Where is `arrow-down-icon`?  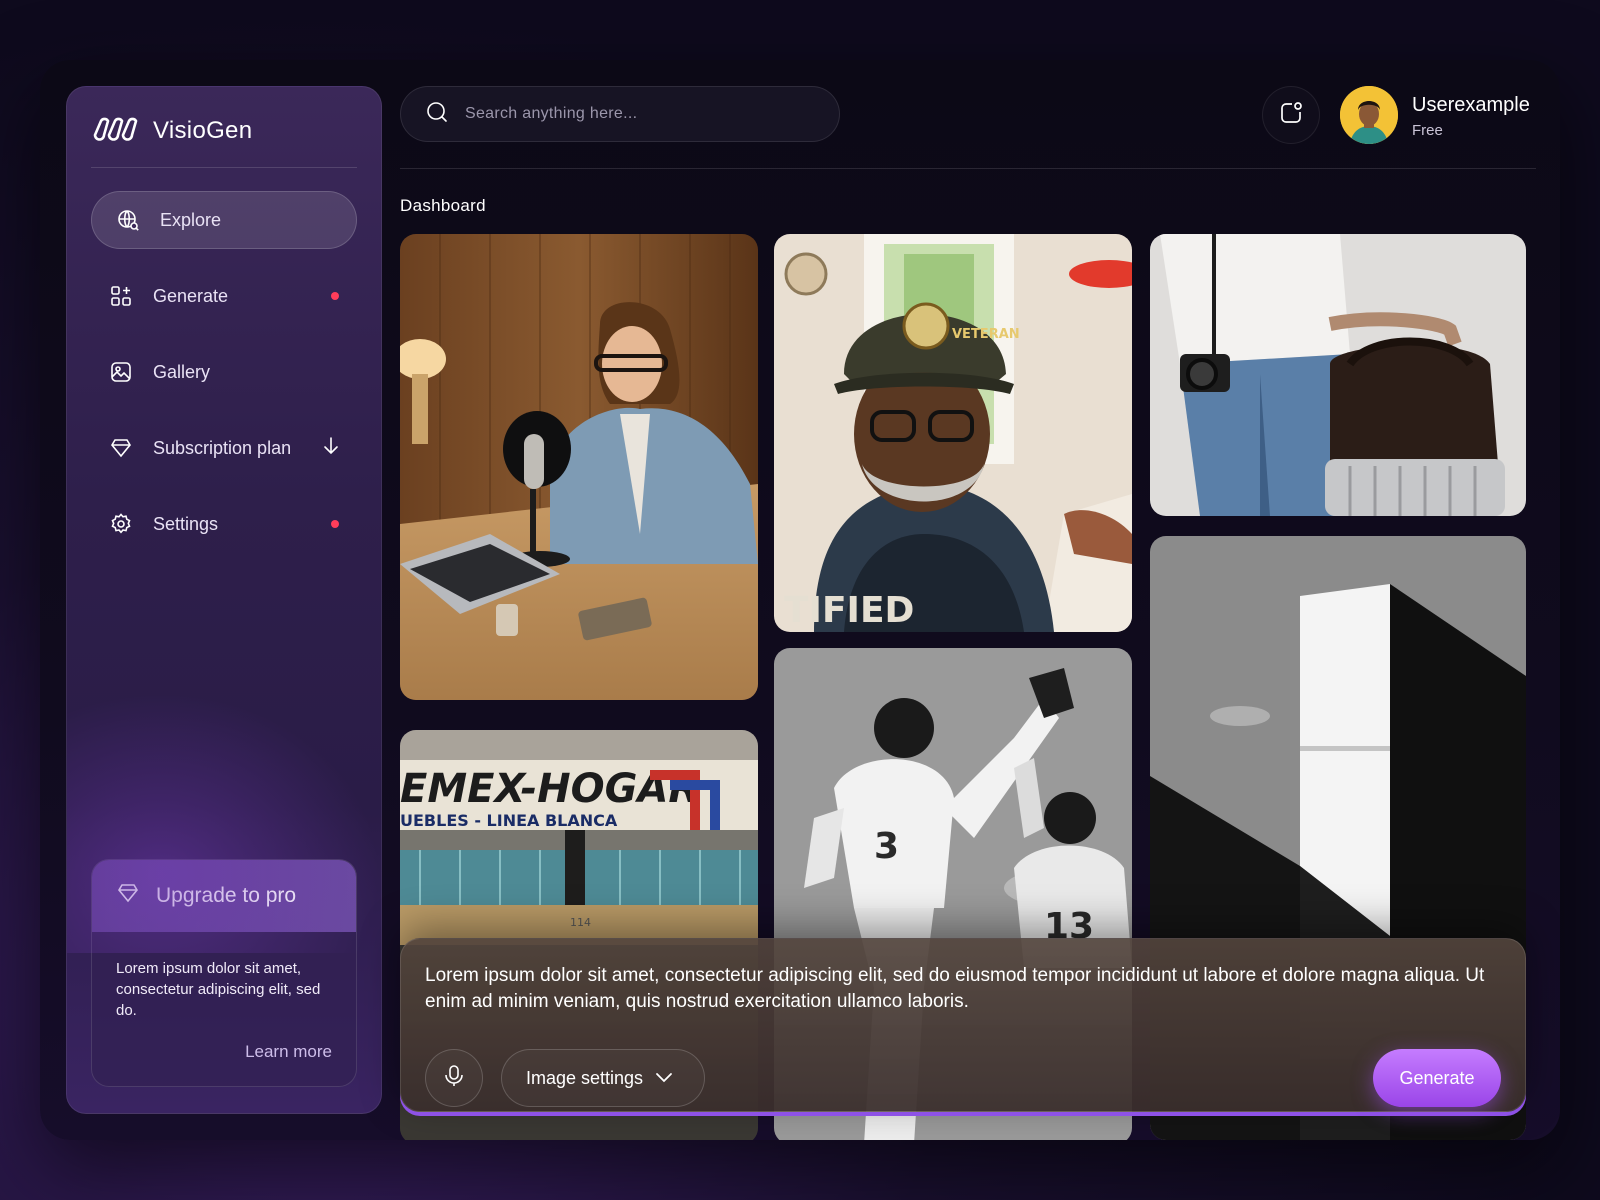 arrow-down-icon is located at coordinates (331, 448).